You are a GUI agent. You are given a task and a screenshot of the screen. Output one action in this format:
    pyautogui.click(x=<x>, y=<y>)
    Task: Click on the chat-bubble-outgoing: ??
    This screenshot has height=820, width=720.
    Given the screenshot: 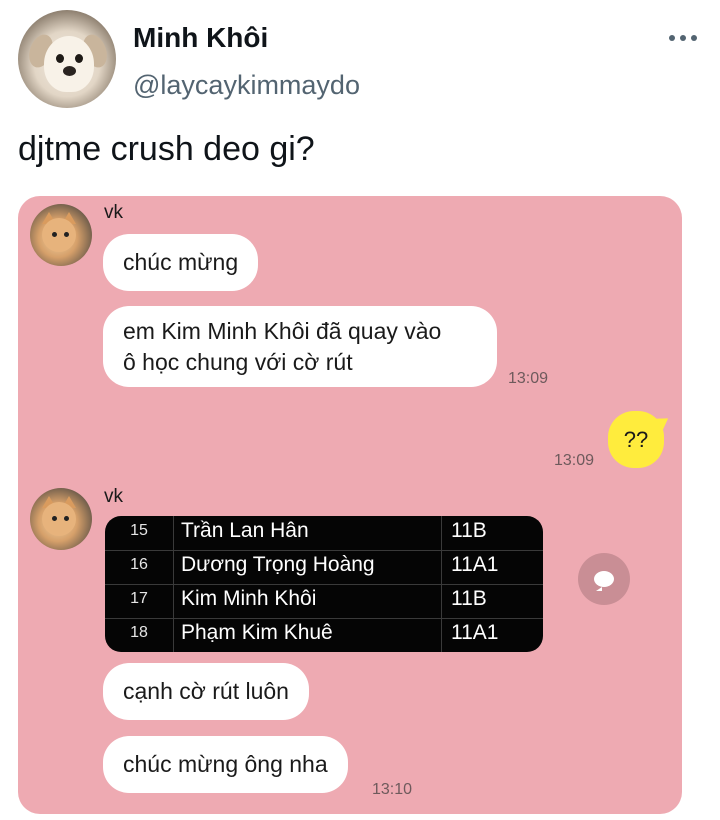 What is the action you would take?
    pyautogui.click(x=636, y=439)
    